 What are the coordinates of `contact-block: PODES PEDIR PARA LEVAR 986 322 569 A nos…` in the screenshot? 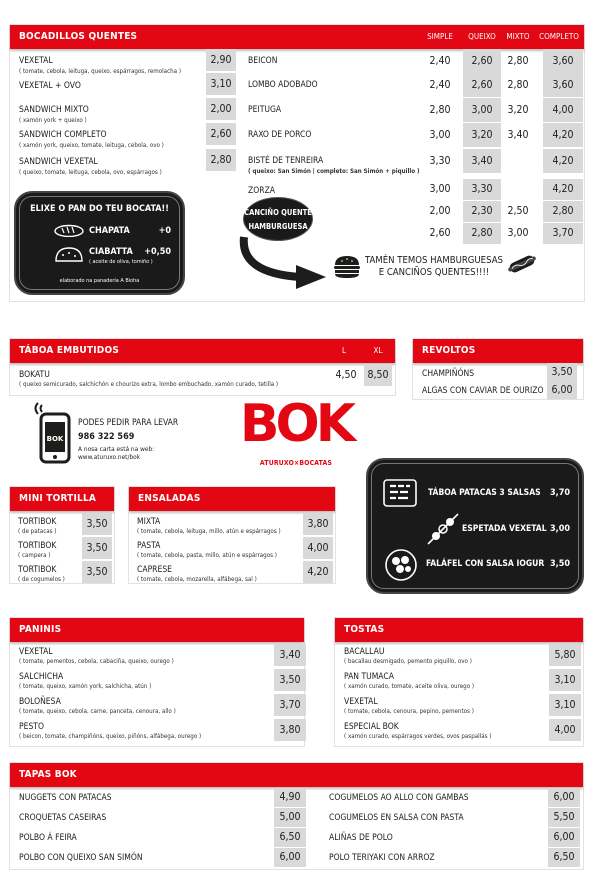 It's located at (128, 439).